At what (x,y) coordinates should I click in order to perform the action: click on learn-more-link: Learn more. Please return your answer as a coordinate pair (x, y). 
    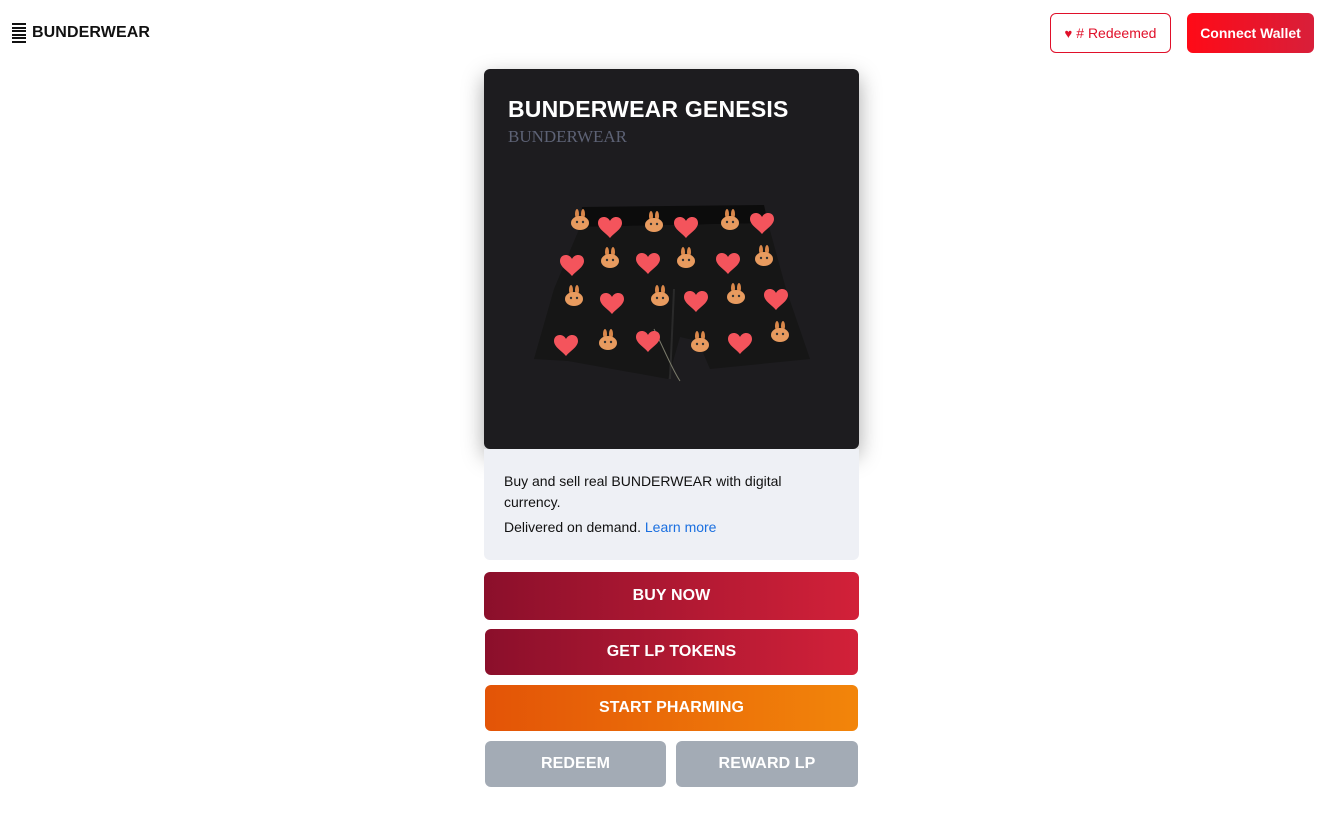
    Looking at the image, I should click on (681, 527).